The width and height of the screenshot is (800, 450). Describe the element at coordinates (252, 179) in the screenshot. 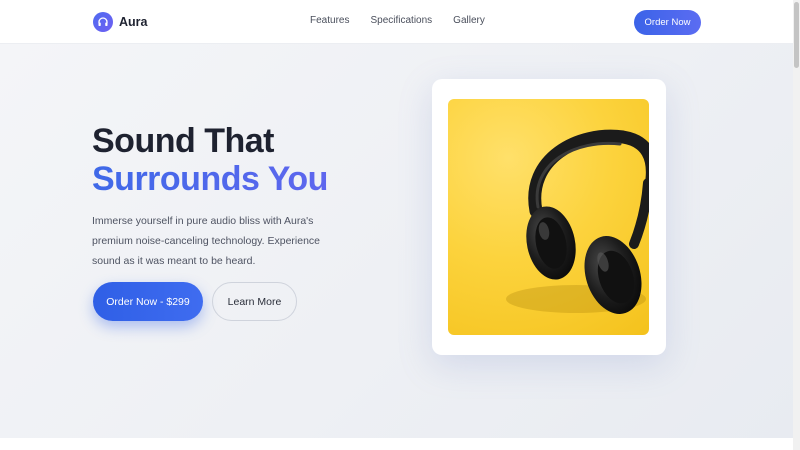

I see `headline-line-2: Surrounds You` at that location.